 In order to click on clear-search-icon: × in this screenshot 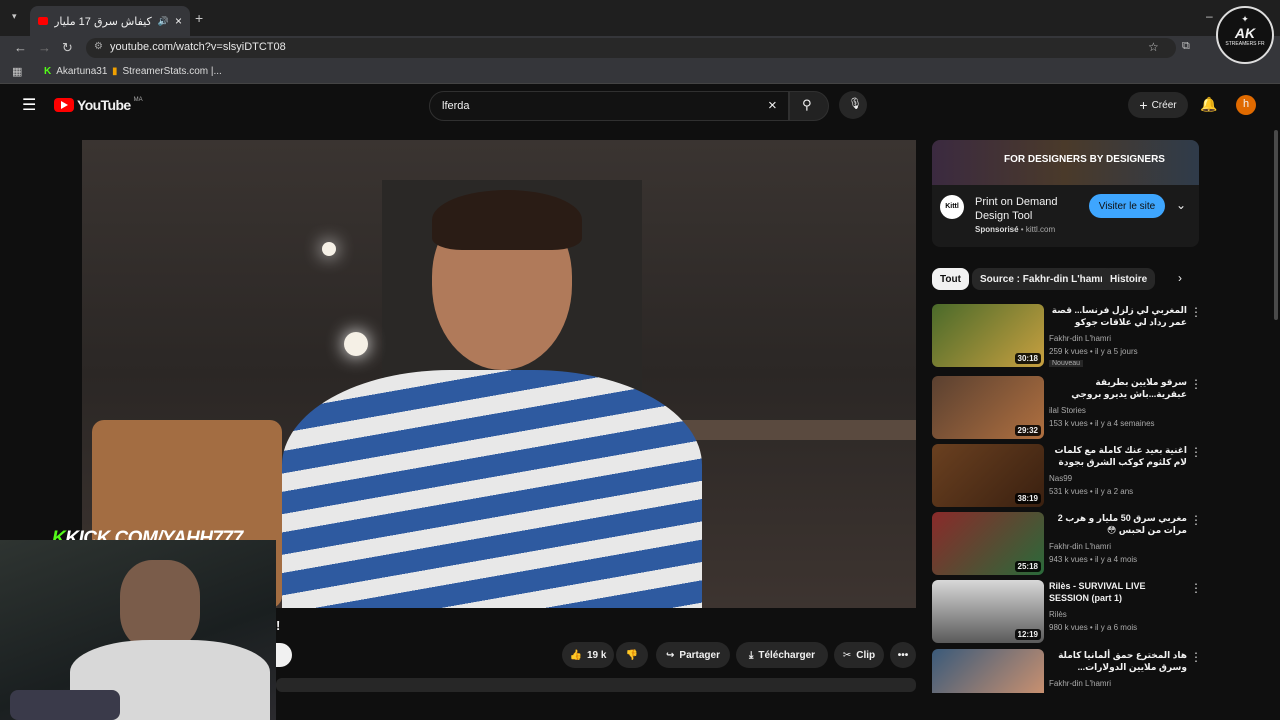, I will do `click(772, 105)`.